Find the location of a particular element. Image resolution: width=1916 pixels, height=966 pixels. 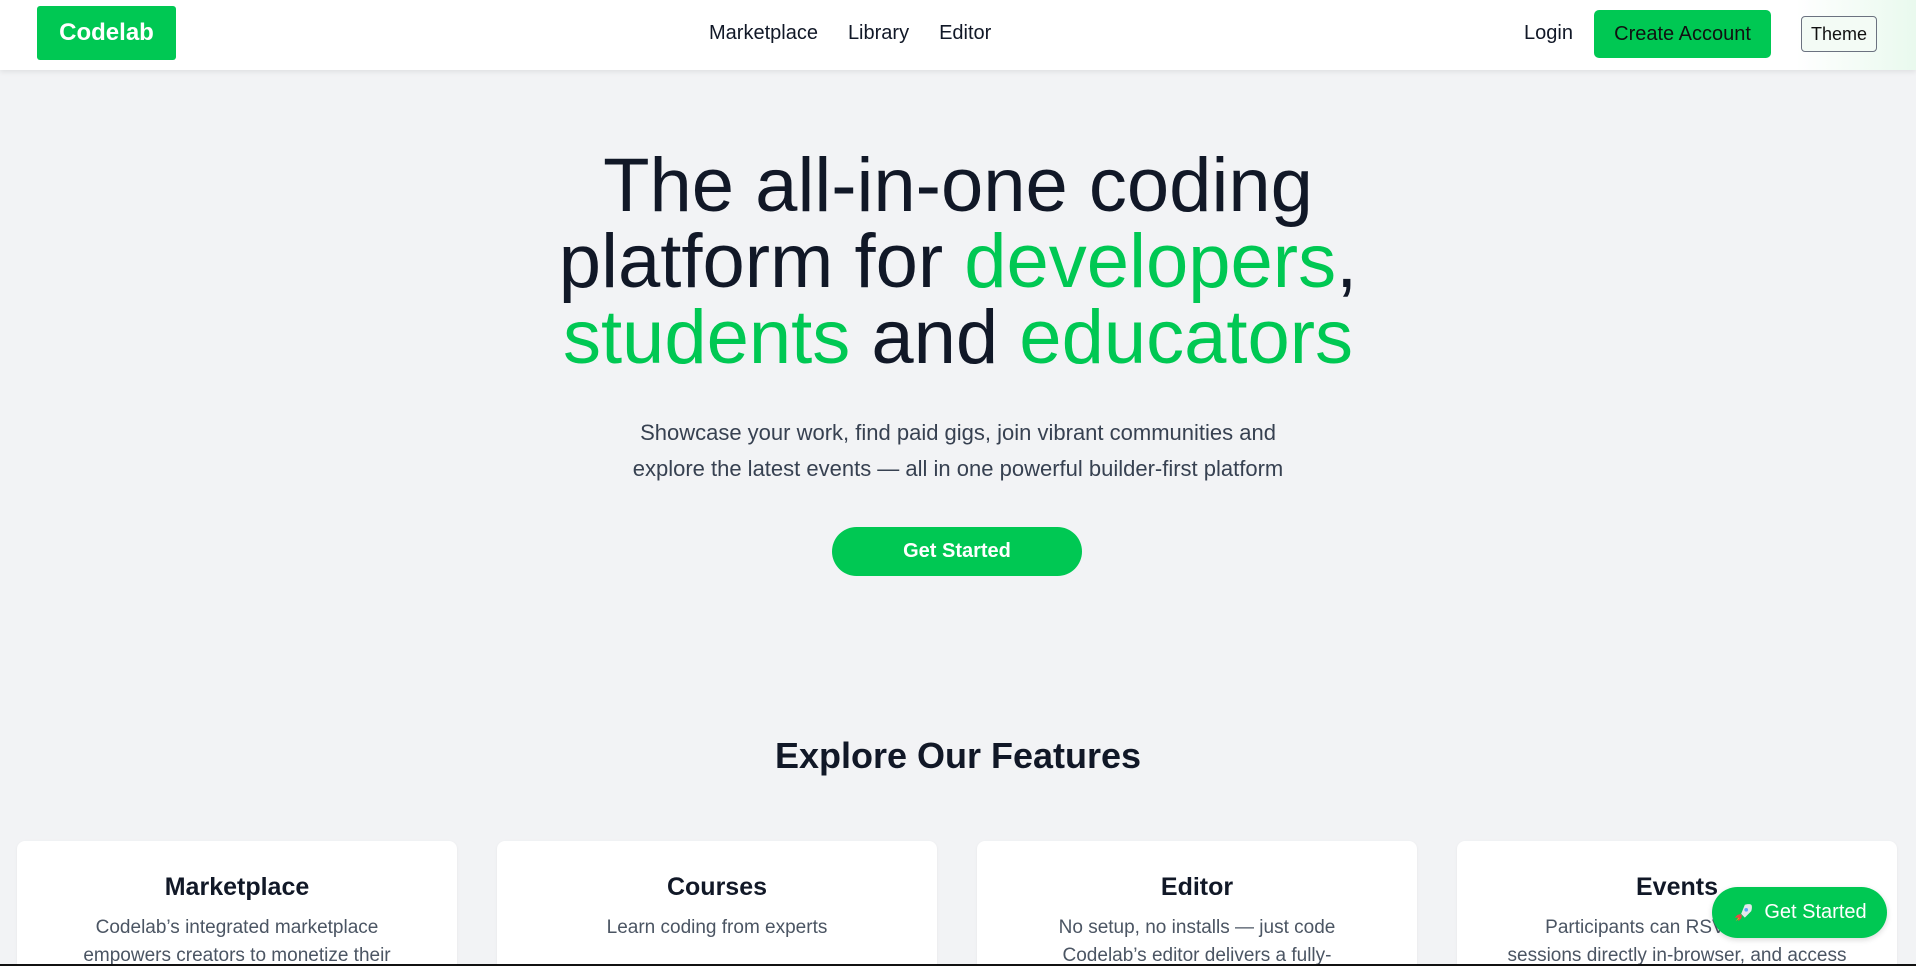

nav-link-library: Library is located at coordinates (878, 33).